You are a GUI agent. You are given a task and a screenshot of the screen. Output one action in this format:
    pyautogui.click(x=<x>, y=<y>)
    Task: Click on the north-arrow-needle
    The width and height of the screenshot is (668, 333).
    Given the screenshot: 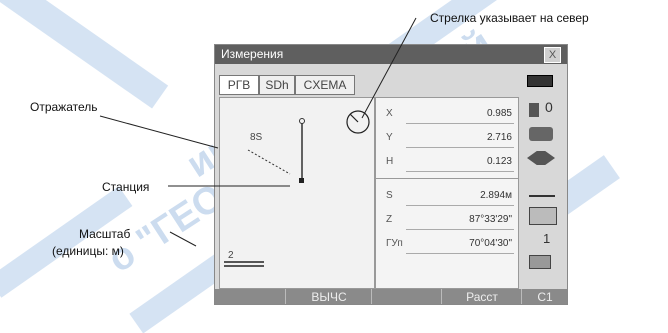 What is the action you would take?
    pyautogui.click(x=354, y=118)
    